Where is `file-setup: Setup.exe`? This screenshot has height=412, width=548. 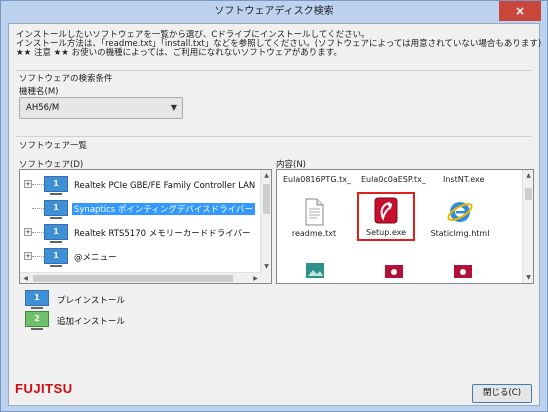 file-setup: Setup.exe is located at coordinates (386, 216).